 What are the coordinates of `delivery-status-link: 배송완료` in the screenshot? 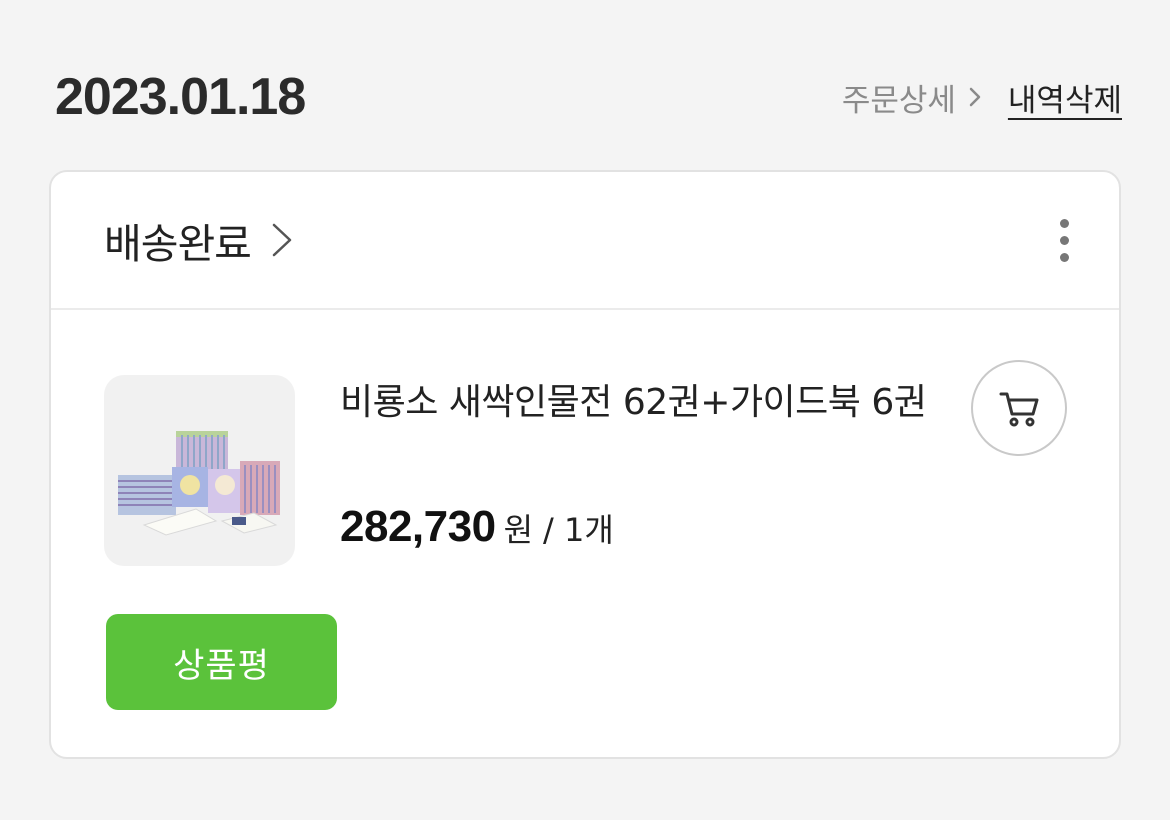 It's located at (199, 240).